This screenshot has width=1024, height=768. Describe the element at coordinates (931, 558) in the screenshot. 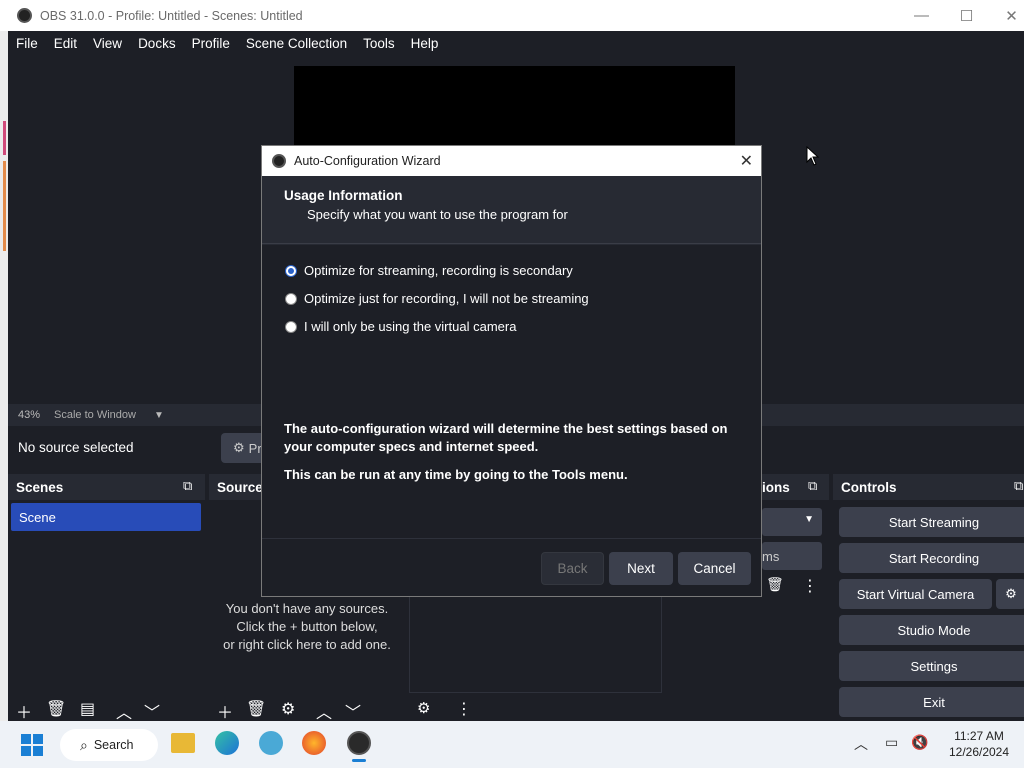

I see `start-recording-button: Start Recording` at that location.